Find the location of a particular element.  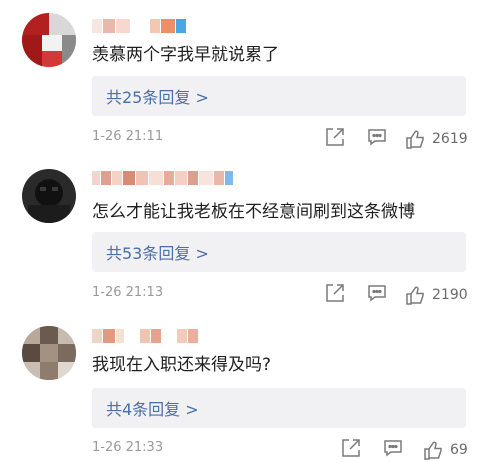

timestamp: 1-26 21:11 is located at coordinates (128, 136).